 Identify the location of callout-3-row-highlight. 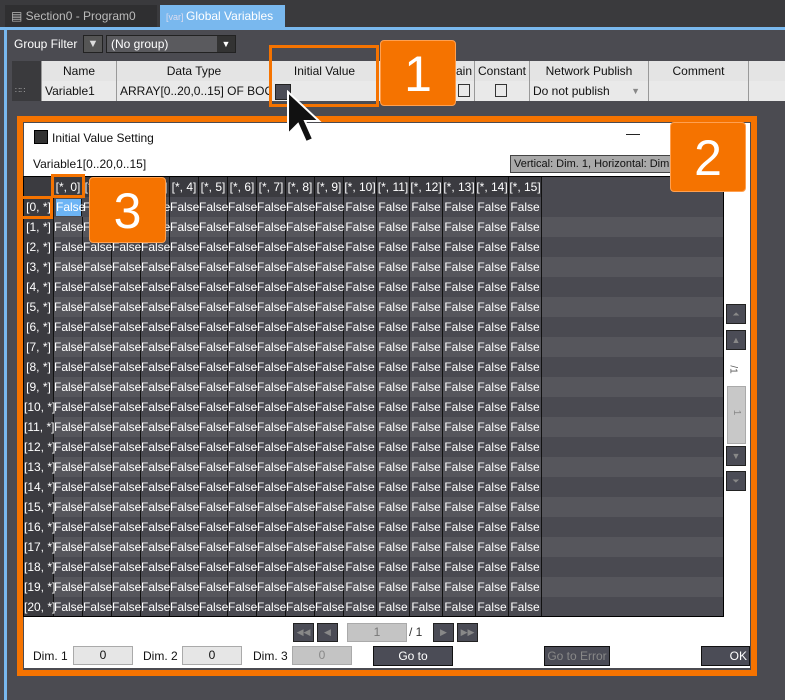
(36, 207).